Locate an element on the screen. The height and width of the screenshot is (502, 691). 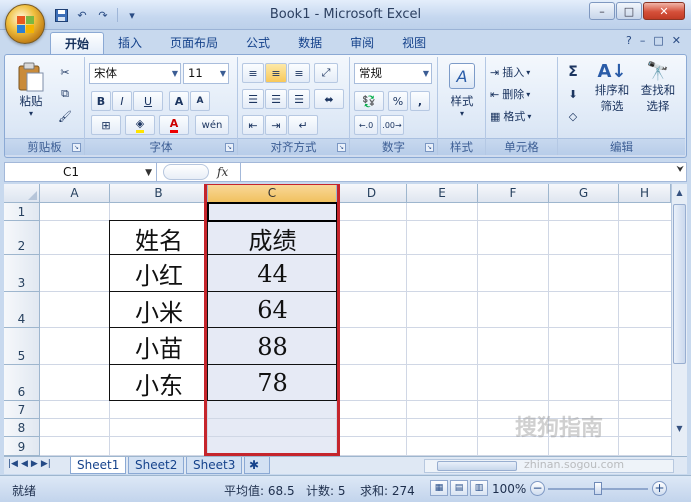
clipboard-launcher-icon: ↘ is located at coordinates (76, 147).